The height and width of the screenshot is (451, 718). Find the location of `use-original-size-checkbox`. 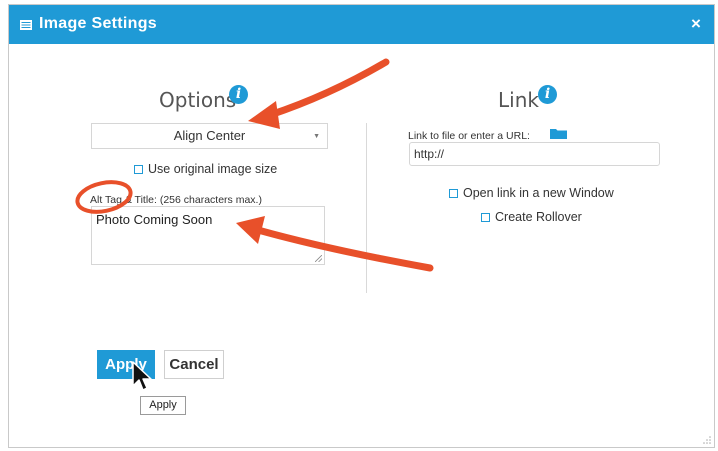

use-original-size-checkbox is located at coordinates (138, 169).